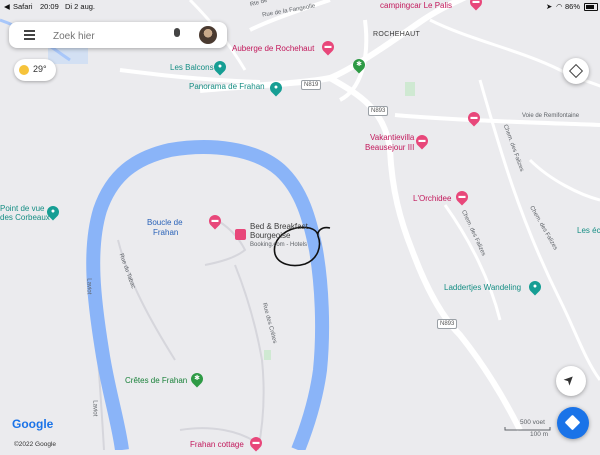  Describe the element at coordinates (482, 288) in the screenshot. I see `place-label-laddertjes: Laddertjes Wandeling` at that location.